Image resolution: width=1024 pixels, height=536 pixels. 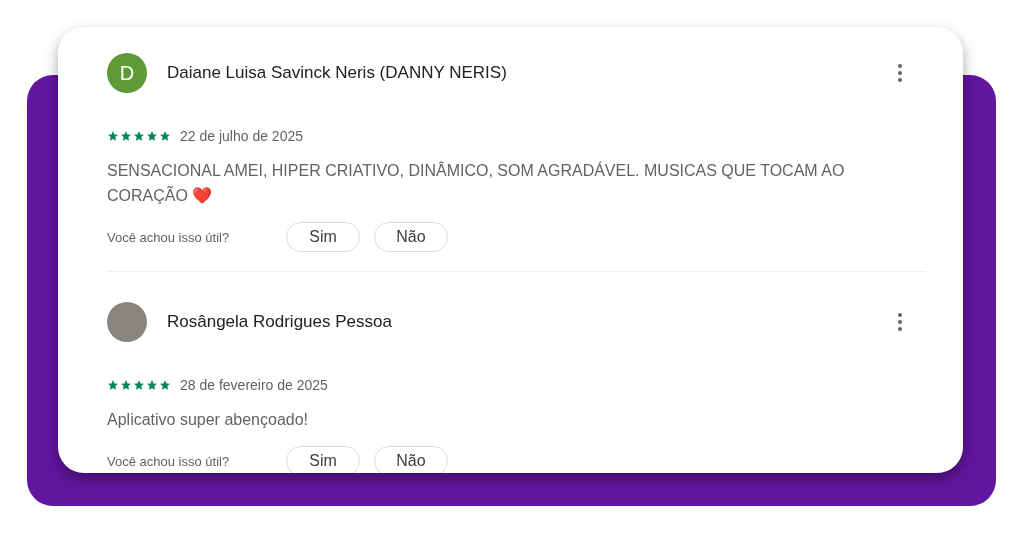 What do you see at coordinates (127, 322) in the screenshot?
I see `avatar-placeholder` at bounding box center [127, 322].